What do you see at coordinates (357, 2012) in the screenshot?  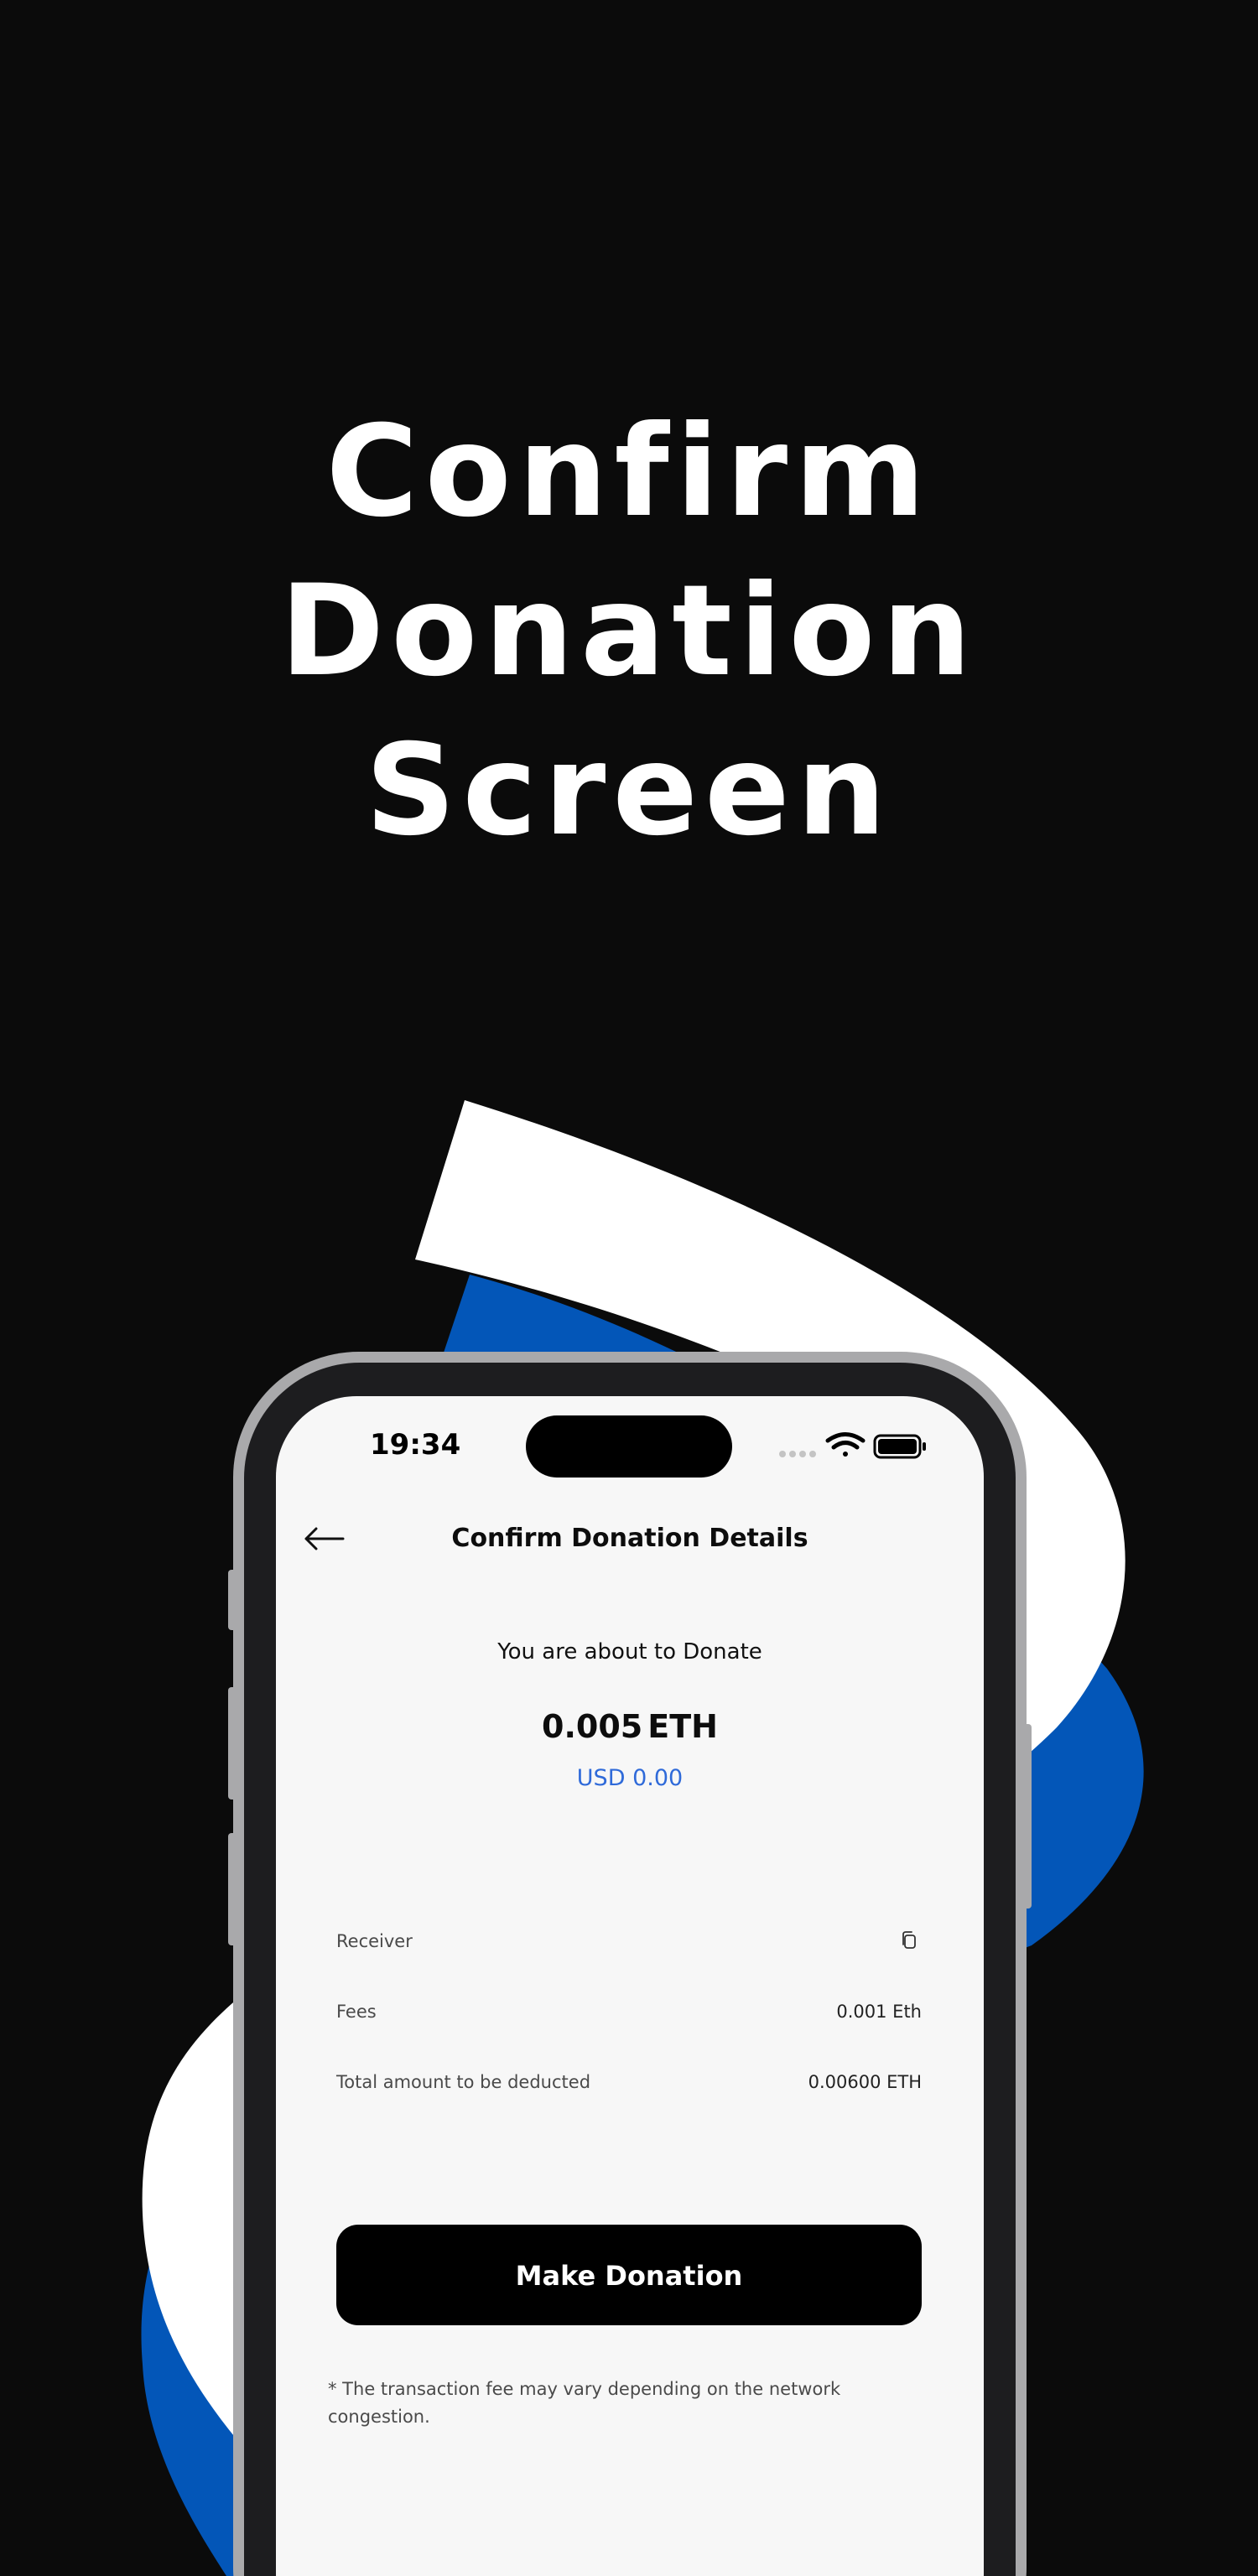 I see `fees-label: Fees` at bounding box center [357, 2012].